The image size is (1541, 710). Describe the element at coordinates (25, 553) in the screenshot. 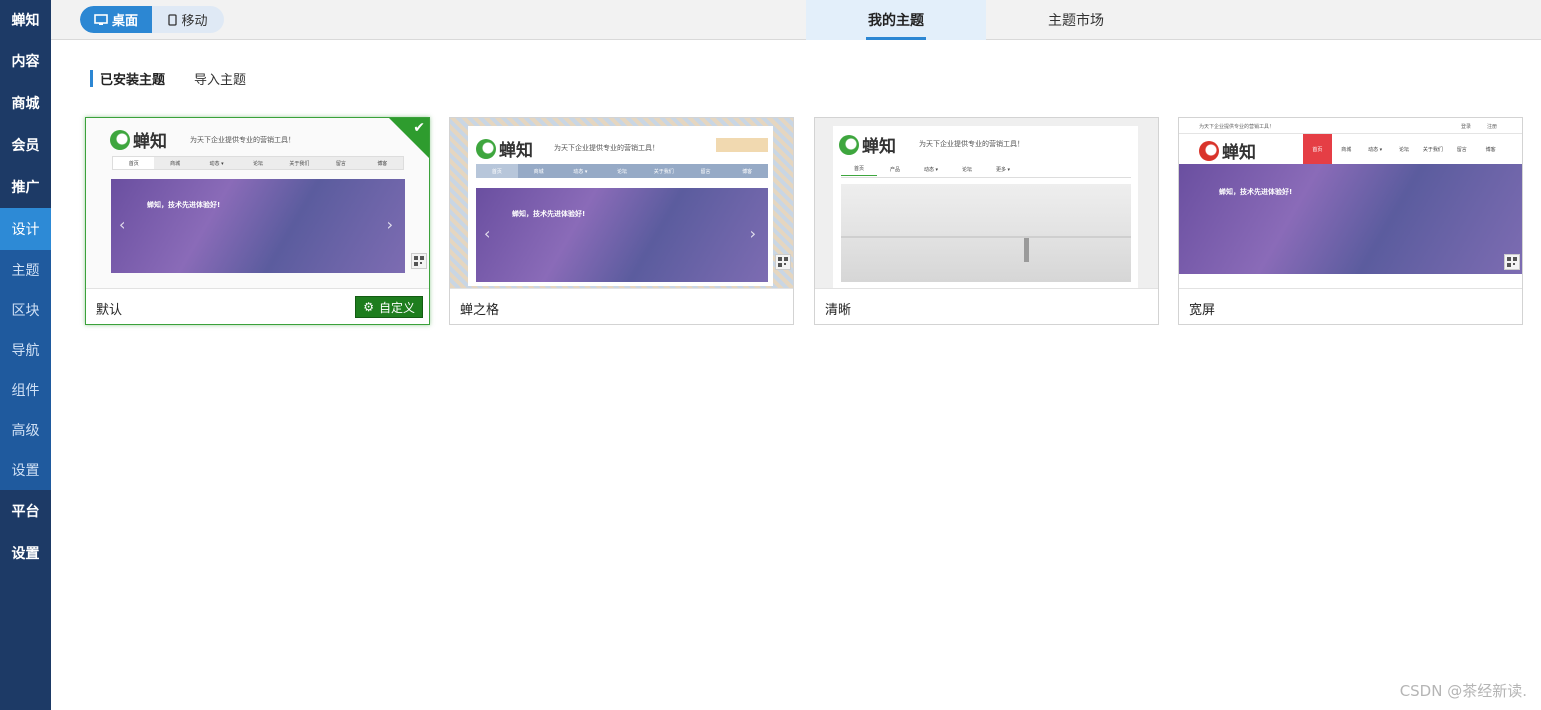

I see `sidebar-item-settings: 设置` at that location.